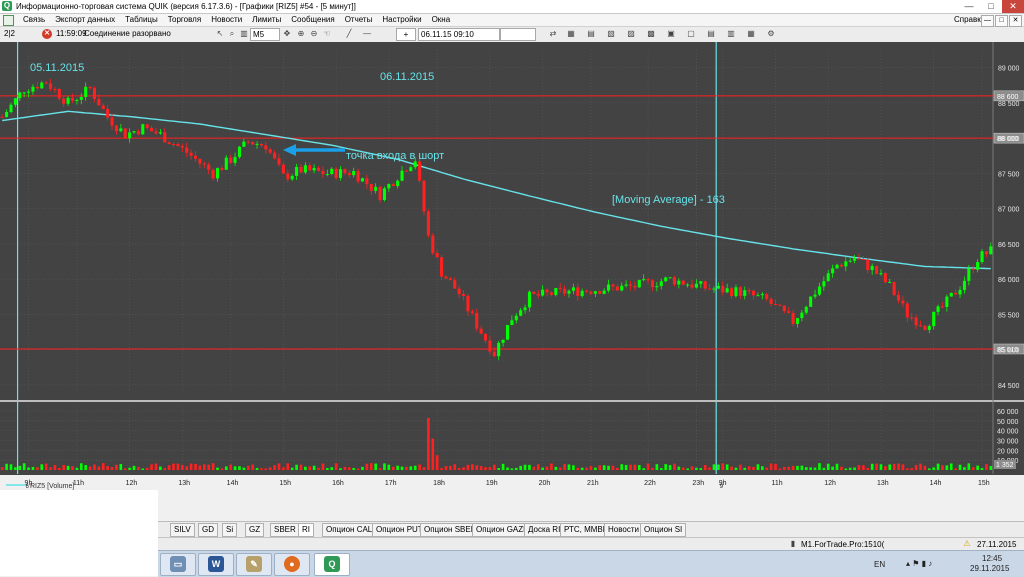  I want to click on tool-icon-11: ▦, so click(751, 34).